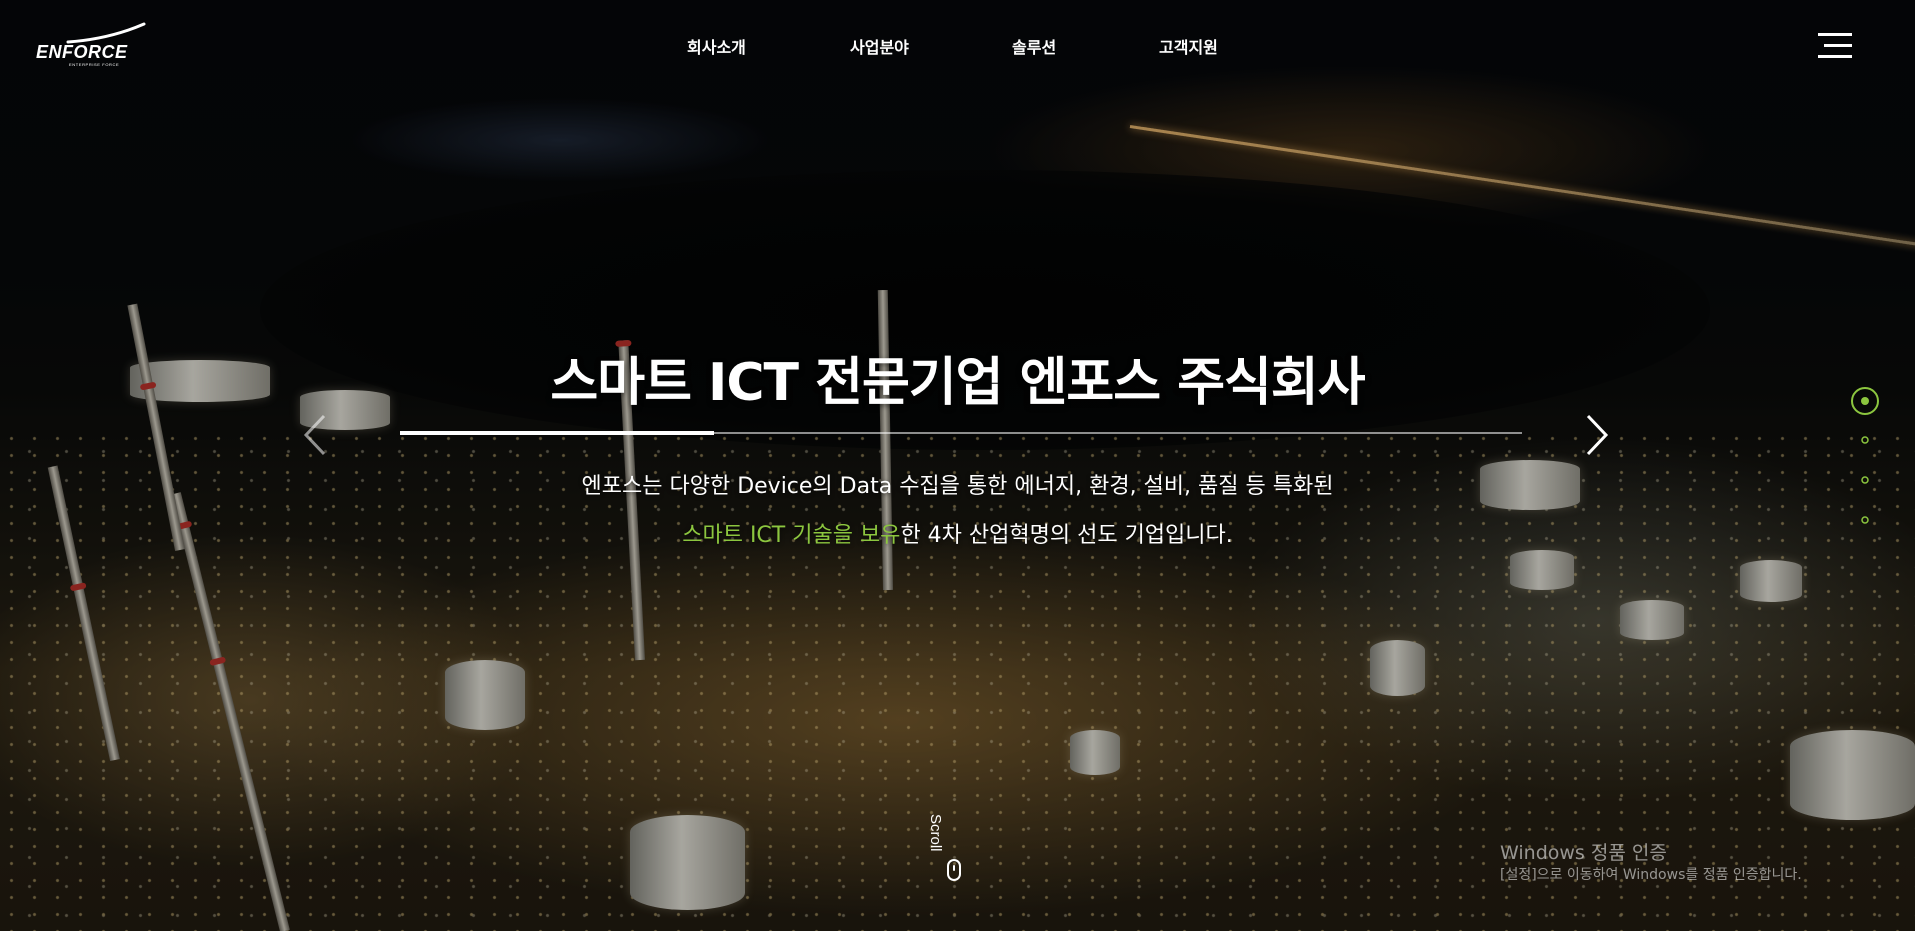  Describe the element at coordinates (1865, 401) in the screenshot. I see `pager-dot-active` at that location.